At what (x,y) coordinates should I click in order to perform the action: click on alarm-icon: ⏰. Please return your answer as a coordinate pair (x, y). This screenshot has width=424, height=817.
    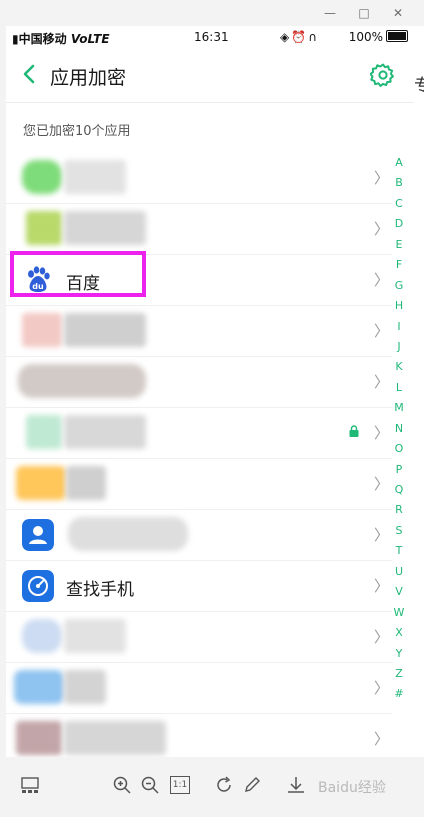
    Looking at the image, I should click on (300, 37).